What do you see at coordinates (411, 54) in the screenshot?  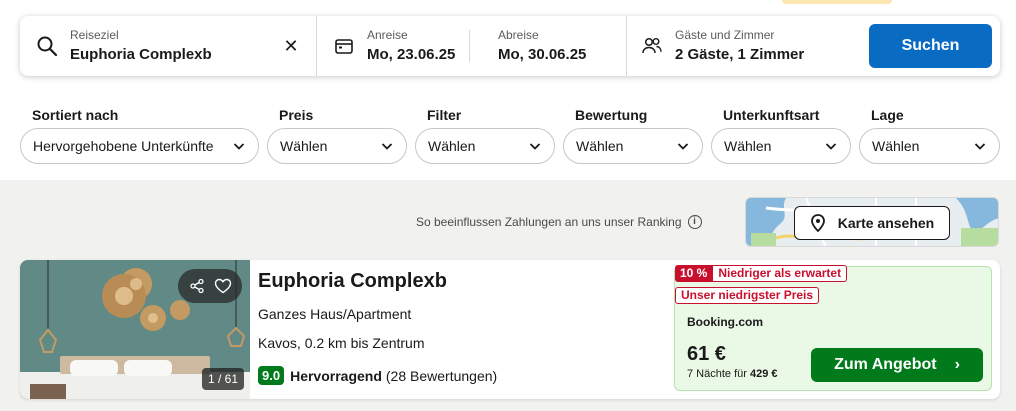 I see `checkin-value: Mo, 23.06.25` at bounding box center [411, 54].